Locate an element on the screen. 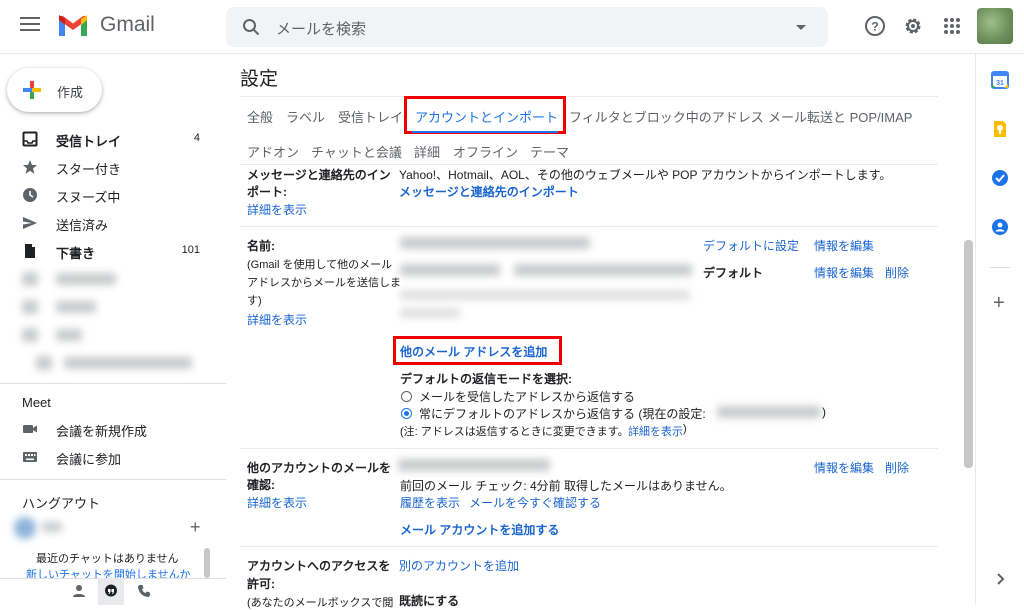 This screenshot has width=1024, height=610. sidebar-item-snoozed: スヌーズ中 is located at coordinates (111, 195).